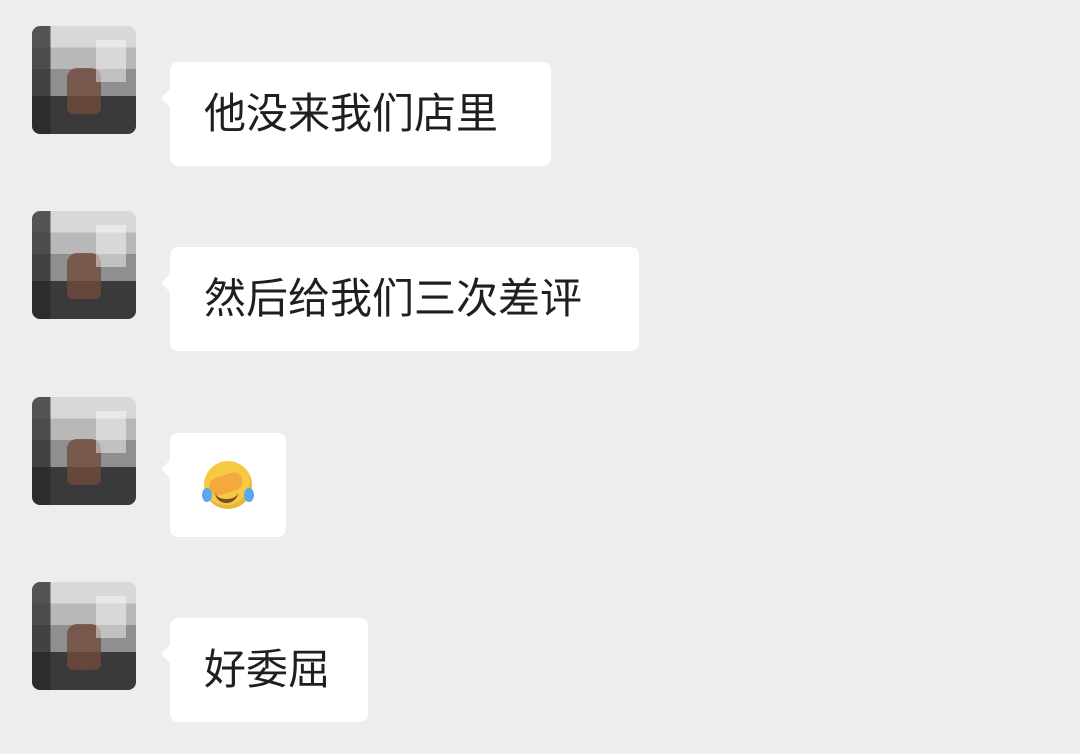 The width and height of the screenshot is (1080, 754). I want to click on message-bubble: 好委屈, so click(264, 670).